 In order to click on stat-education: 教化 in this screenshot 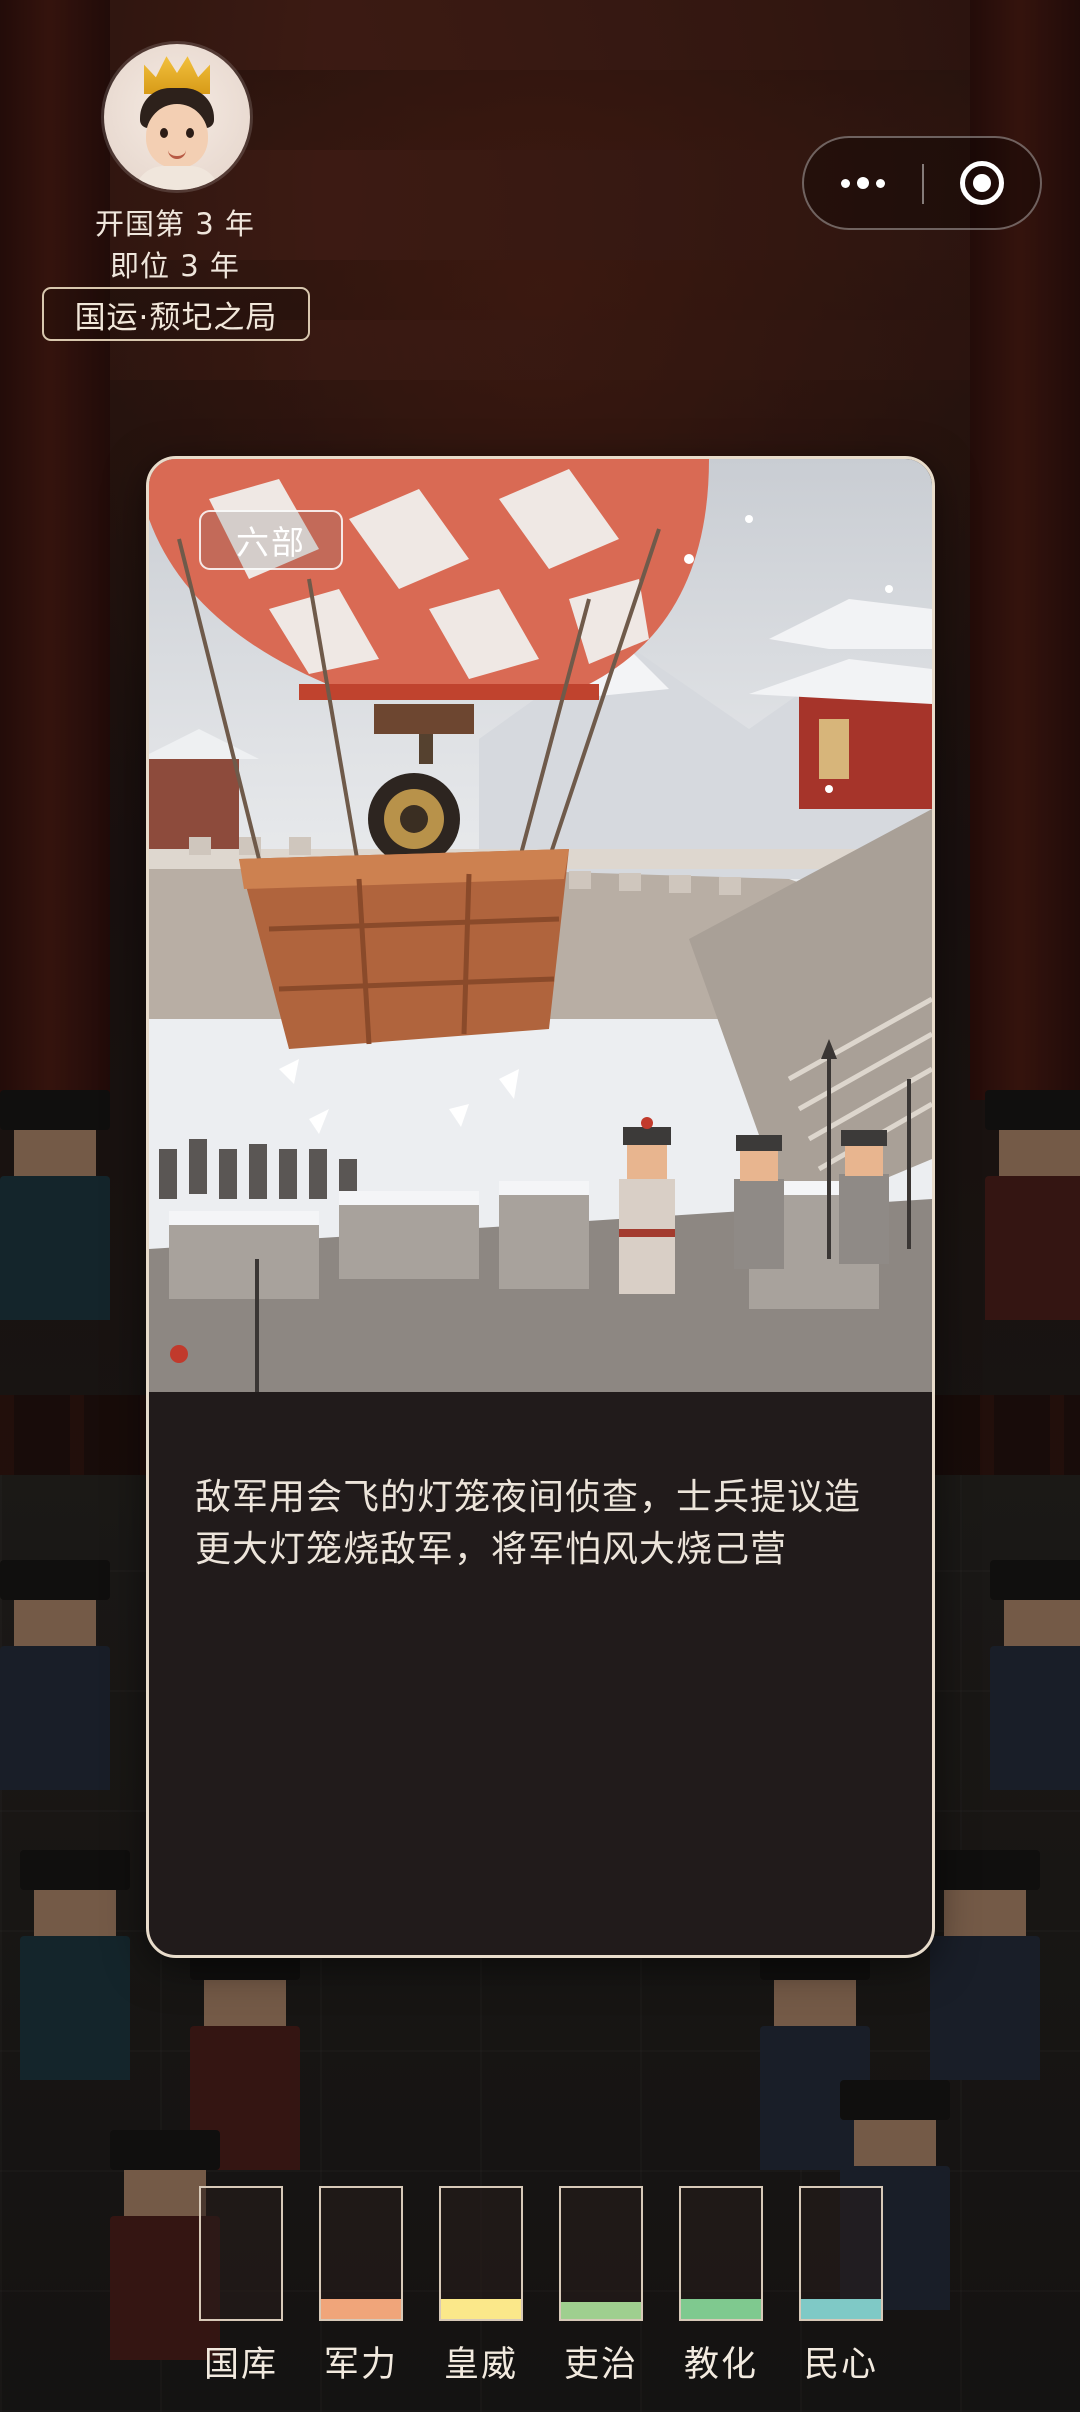, I will do `click(721, 2285)`.